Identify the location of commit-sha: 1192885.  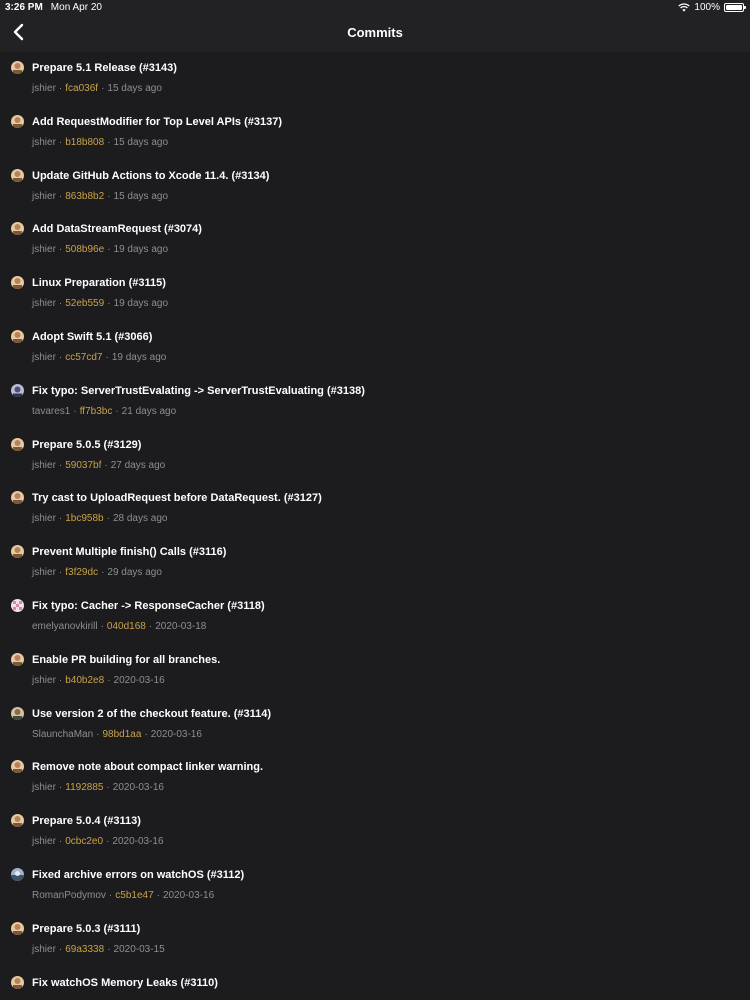
(84, 788).